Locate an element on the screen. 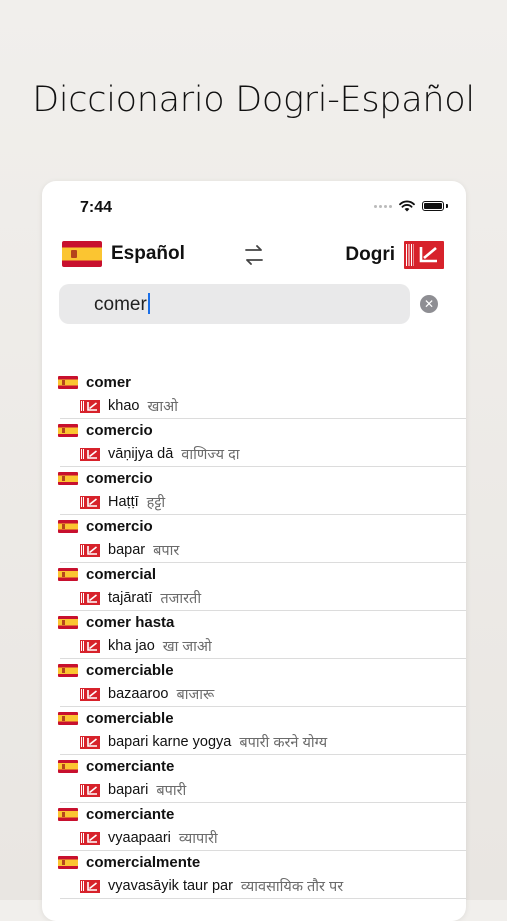  language-bar: Español Dogri is located at coordinates (254, 257).